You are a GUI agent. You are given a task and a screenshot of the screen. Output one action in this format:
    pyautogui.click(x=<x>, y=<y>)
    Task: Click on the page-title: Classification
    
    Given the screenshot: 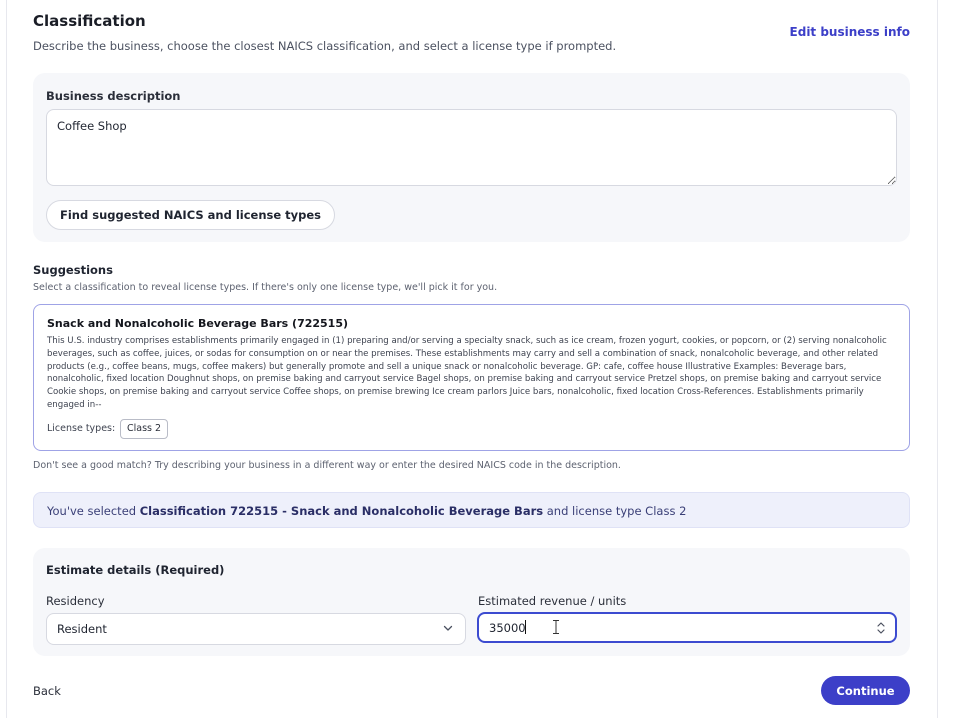 What is the action you would take?
    pyautogui.click(x=89, y=21)
    